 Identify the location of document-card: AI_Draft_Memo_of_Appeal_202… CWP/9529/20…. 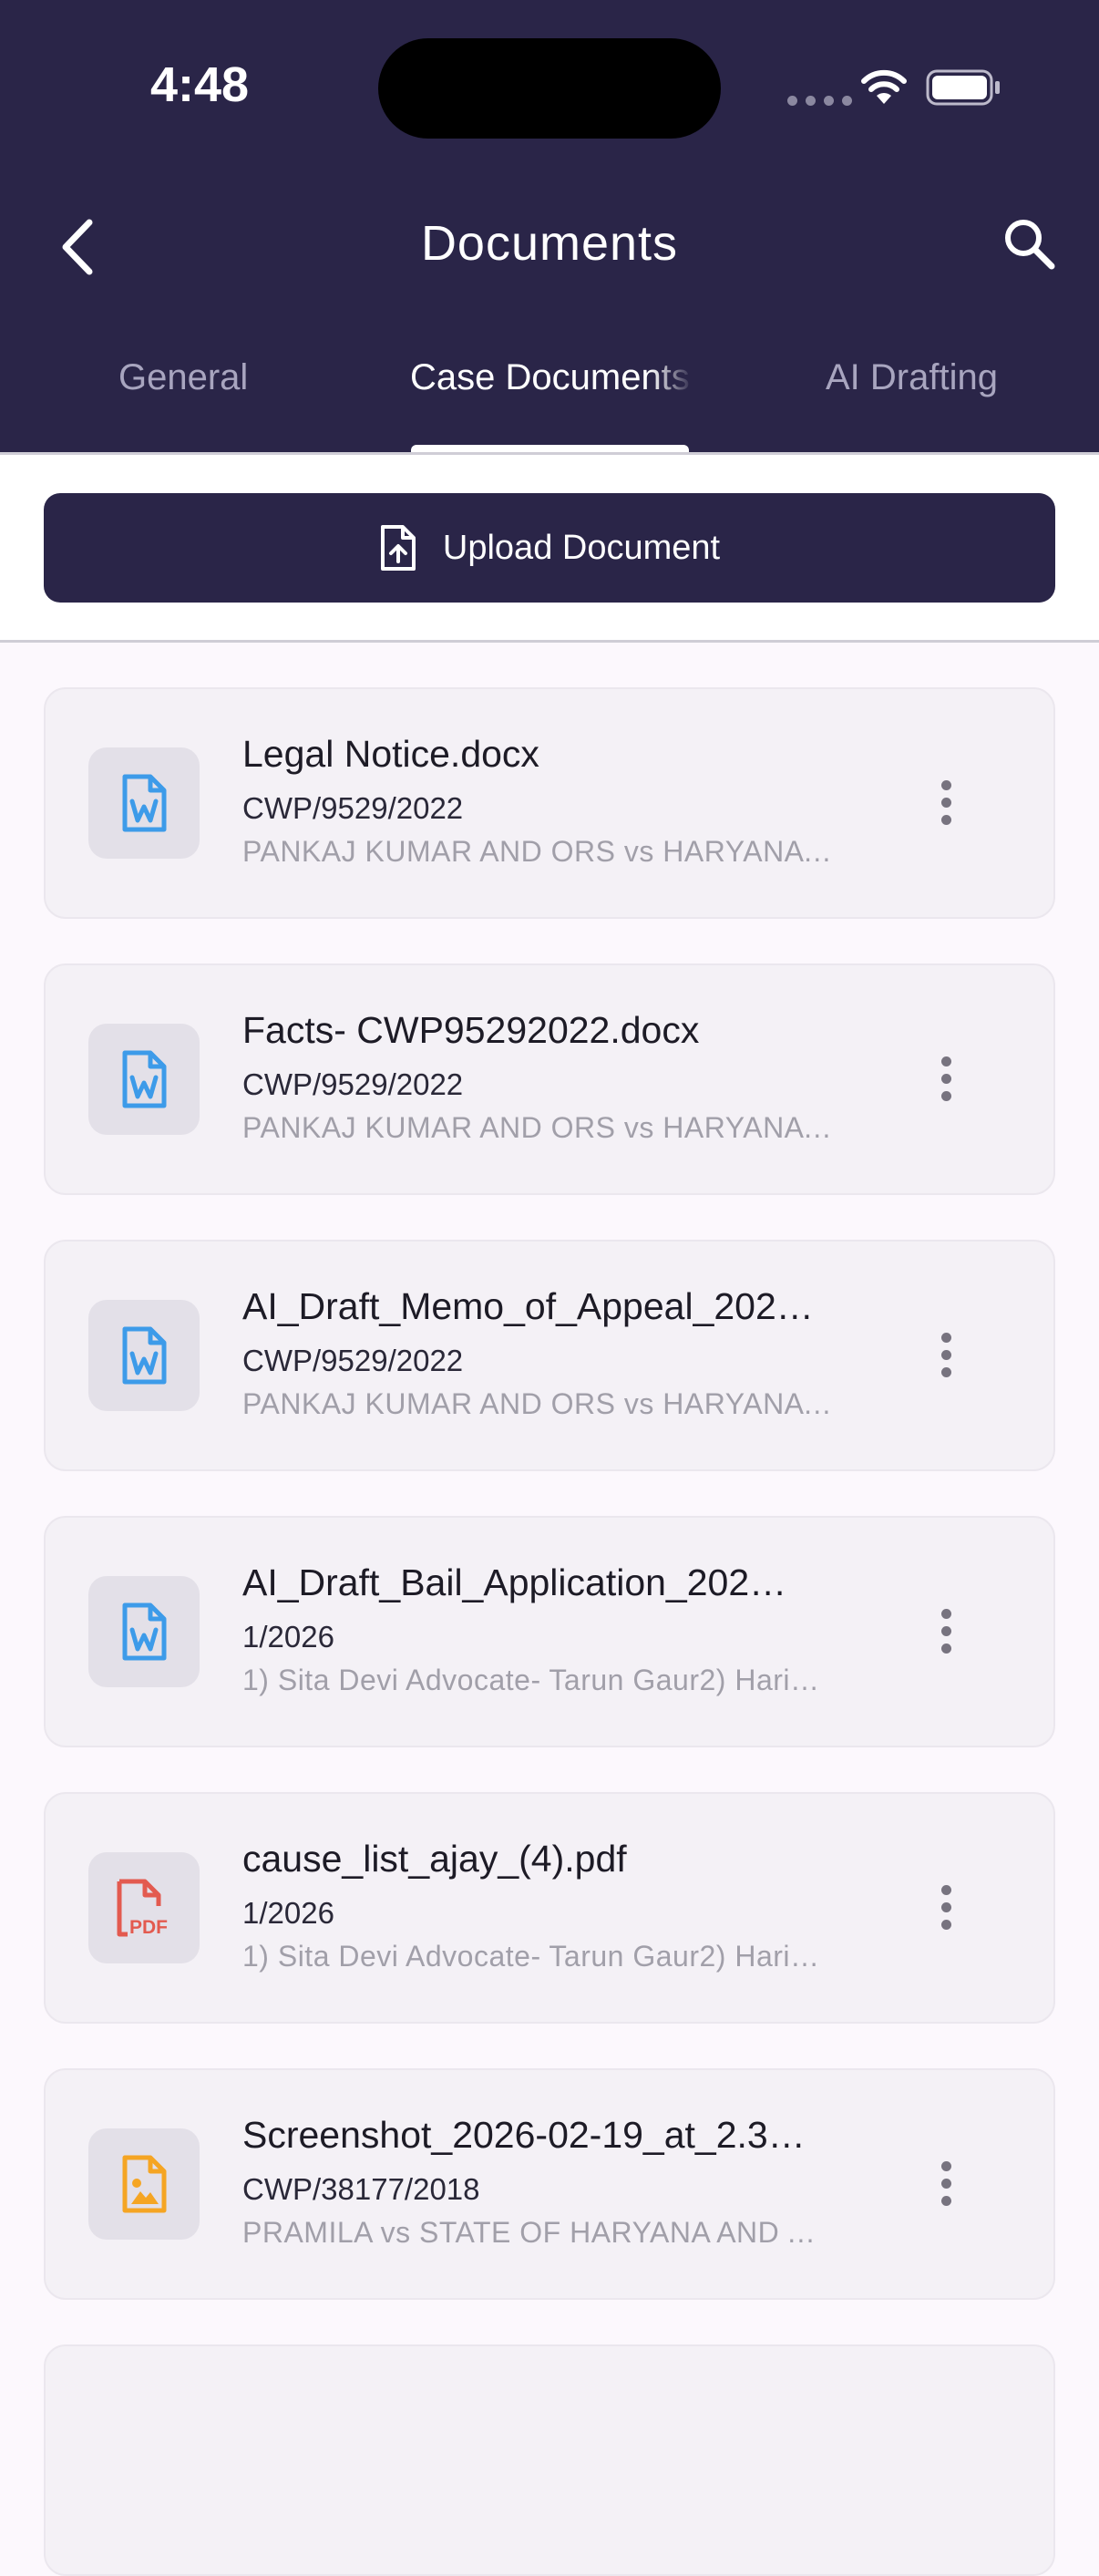
(550, 1355).